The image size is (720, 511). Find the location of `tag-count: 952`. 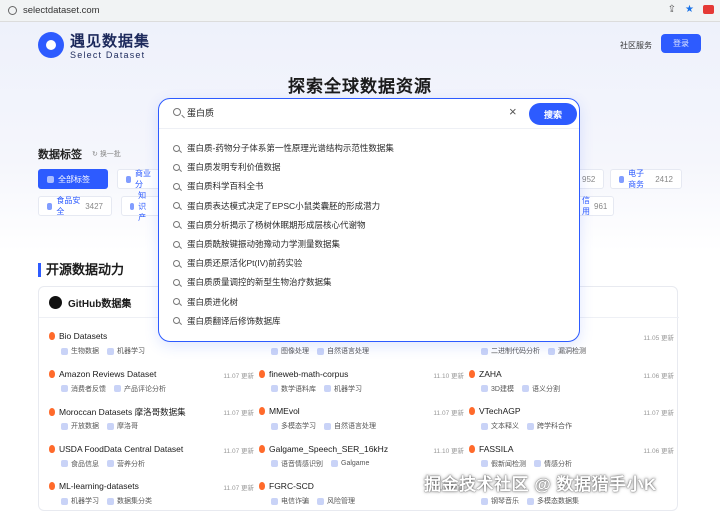

tag-count: 952 is located at coordinates (589, 179).